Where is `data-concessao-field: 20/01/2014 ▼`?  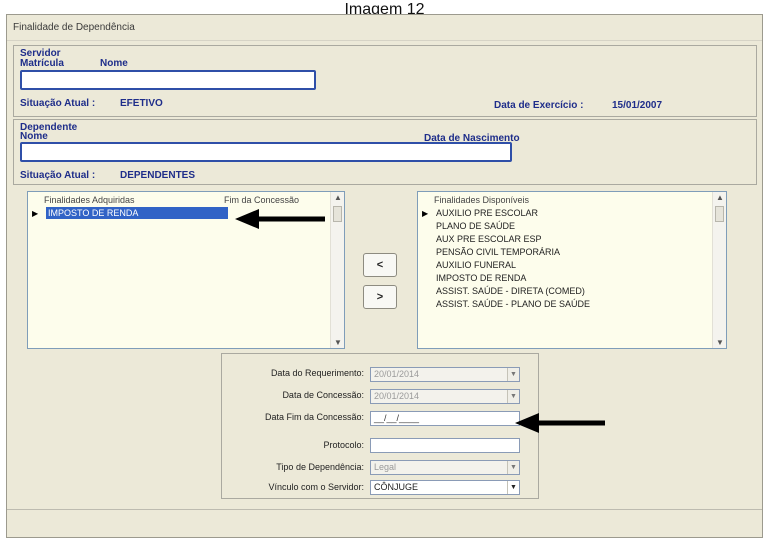 data-concessao-field: 20/01/2014 ▼ is located at coordinates (445, 396).